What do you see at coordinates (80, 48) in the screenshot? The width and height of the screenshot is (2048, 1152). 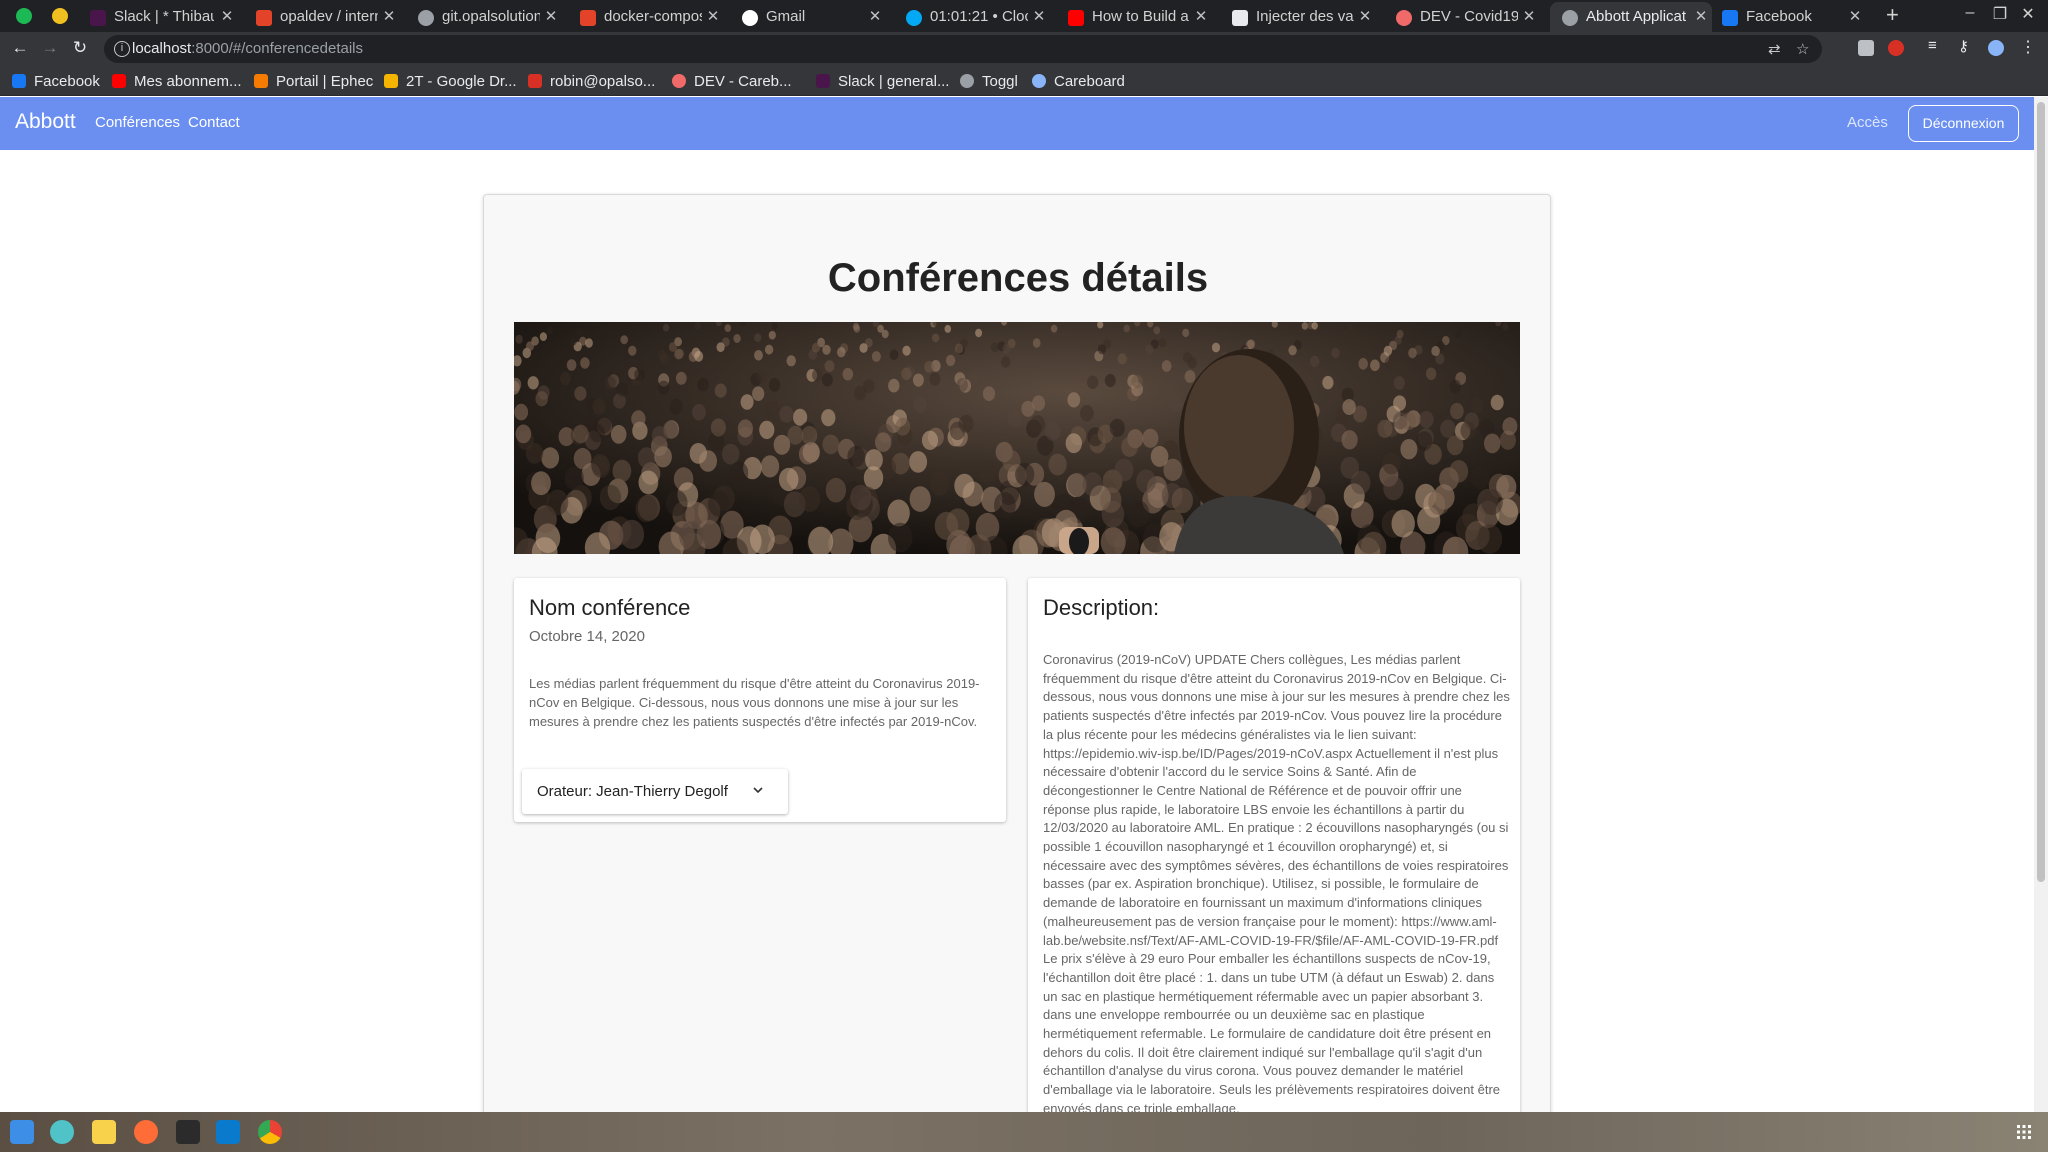 I see `reload-icon: ↻` at bounding box center [80, 48].